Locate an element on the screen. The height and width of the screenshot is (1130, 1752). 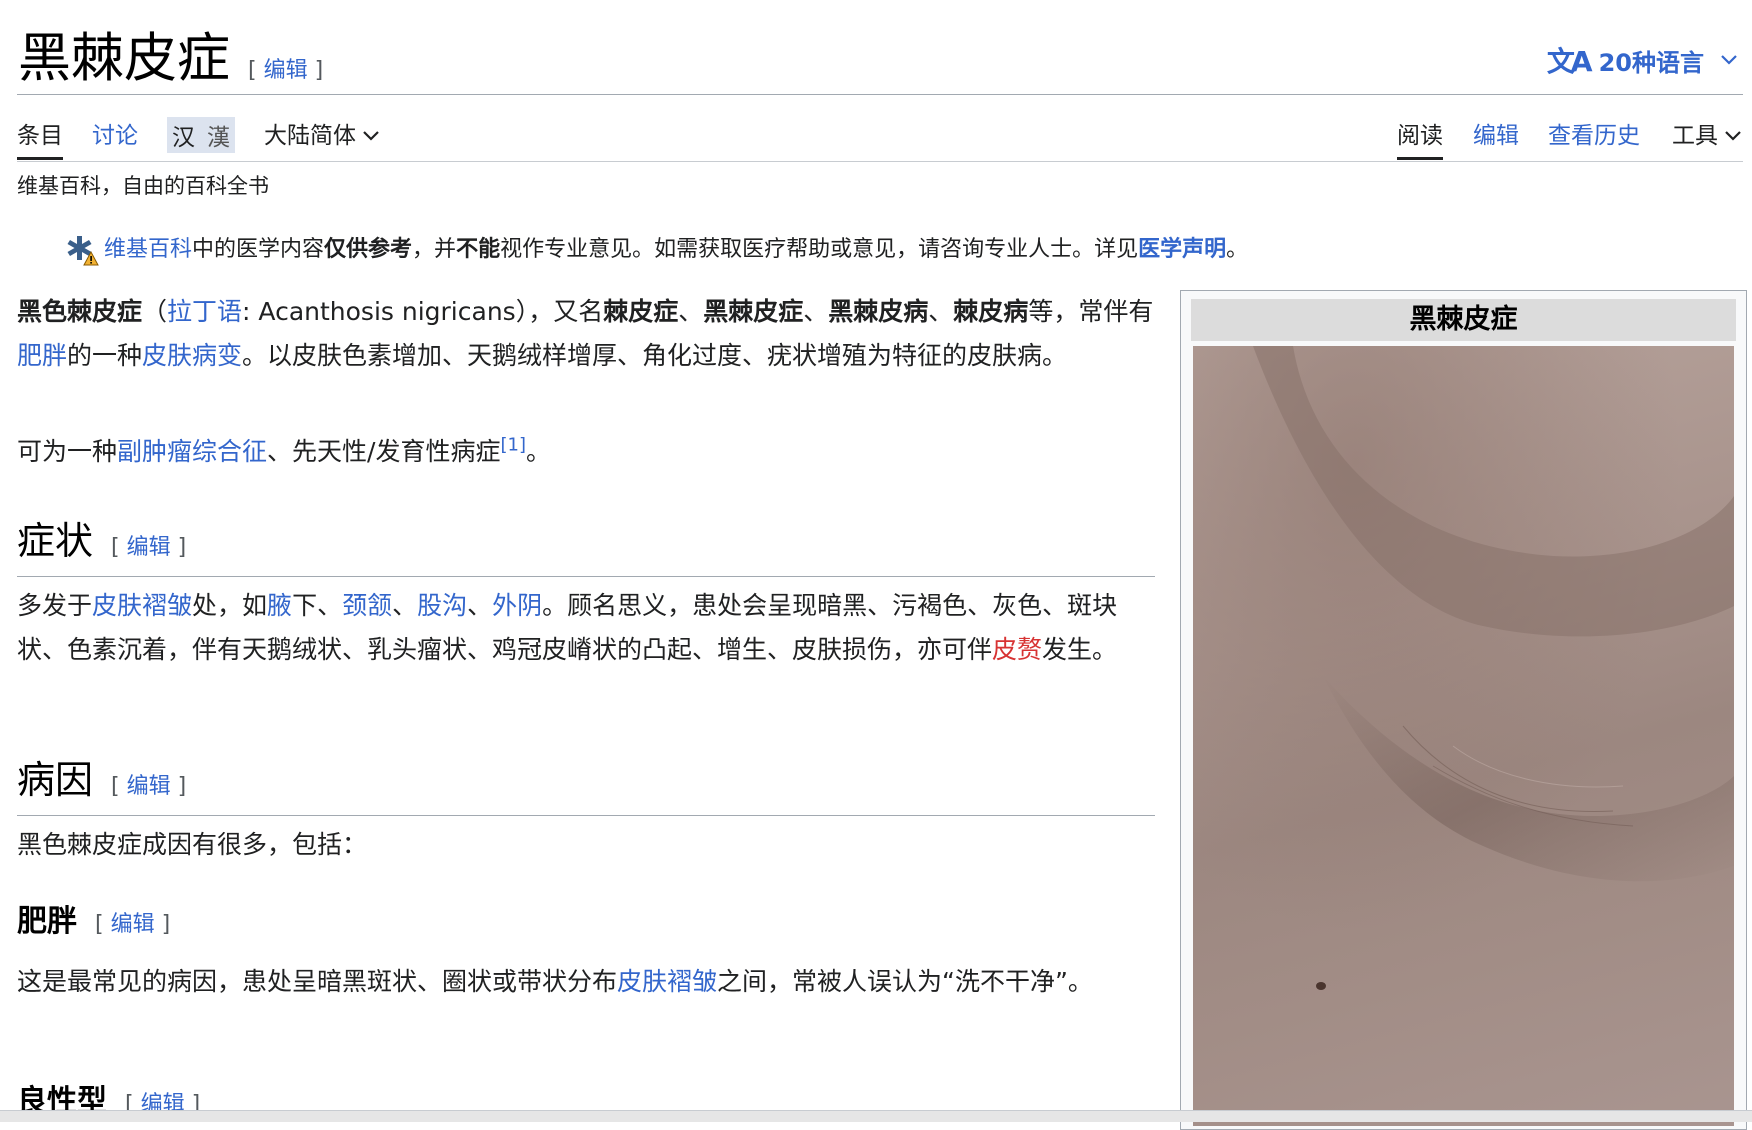
skin-lesion-link: 皮肤病变 is located at coordinates (192, 355).